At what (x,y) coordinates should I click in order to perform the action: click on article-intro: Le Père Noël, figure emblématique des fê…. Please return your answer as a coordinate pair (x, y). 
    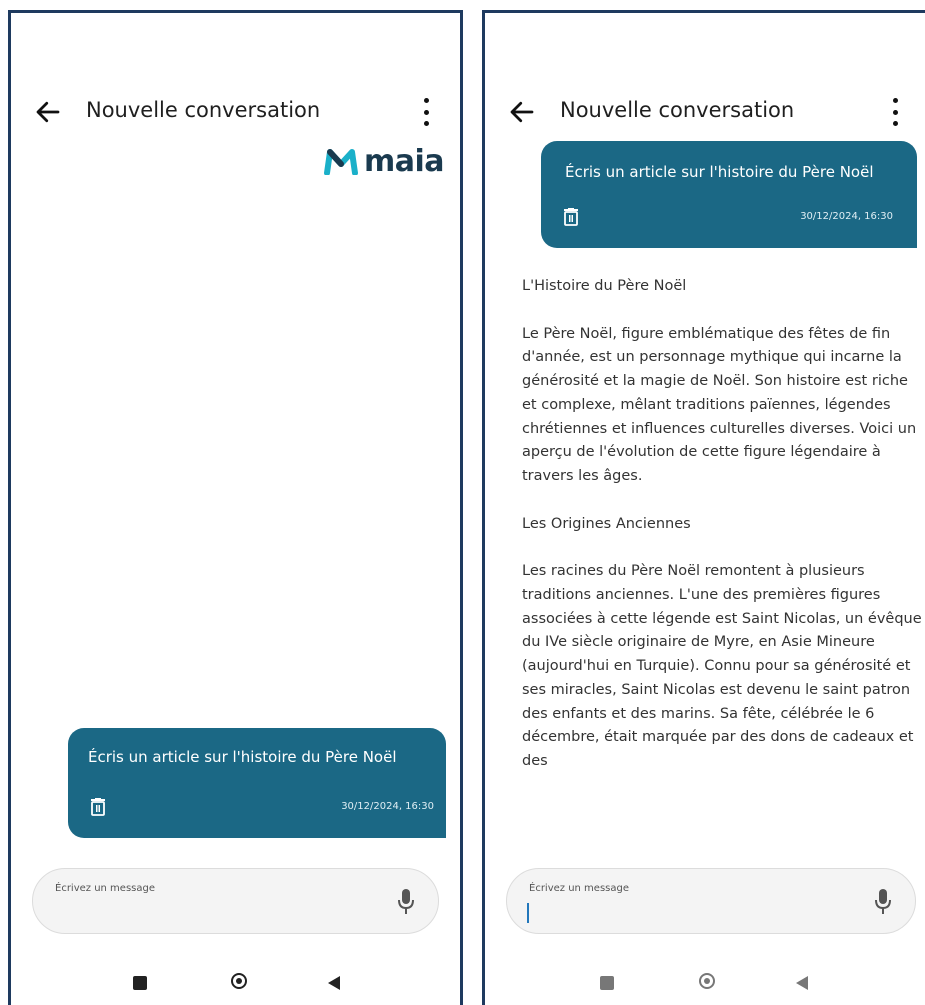
    Looking at the image, I should click on (719, 404).